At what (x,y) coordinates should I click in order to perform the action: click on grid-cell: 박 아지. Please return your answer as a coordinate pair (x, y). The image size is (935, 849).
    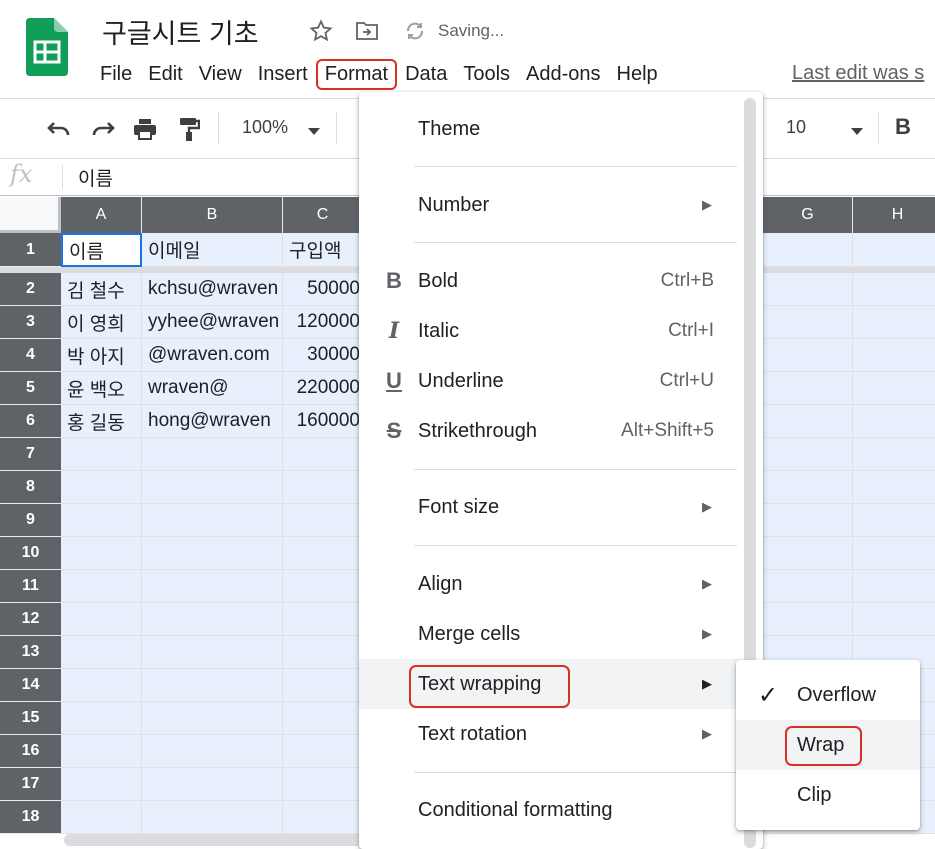
    Looking at the image, I should click on (101, 355).